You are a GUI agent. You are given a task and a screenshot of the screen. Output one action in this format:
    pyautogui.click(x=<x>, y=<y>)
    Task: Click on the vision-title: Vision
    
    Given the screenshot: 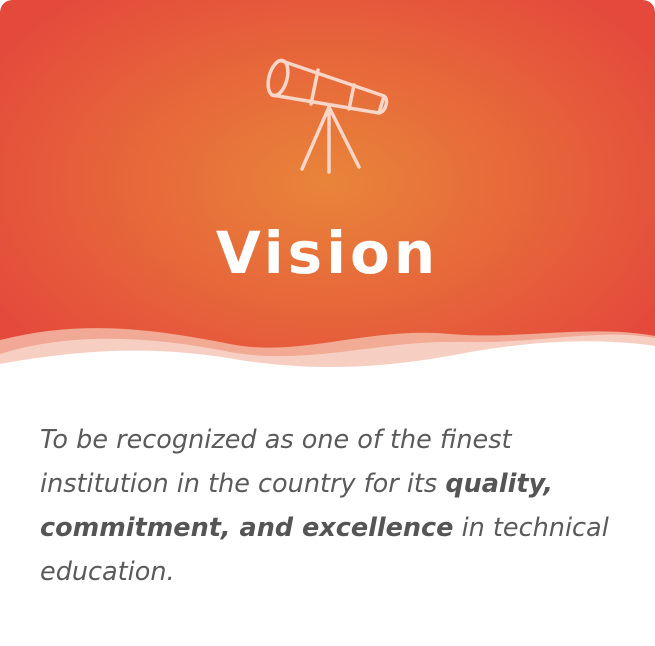 What is the action you would take?
    pyautogui.click(x=327, y=253)
    